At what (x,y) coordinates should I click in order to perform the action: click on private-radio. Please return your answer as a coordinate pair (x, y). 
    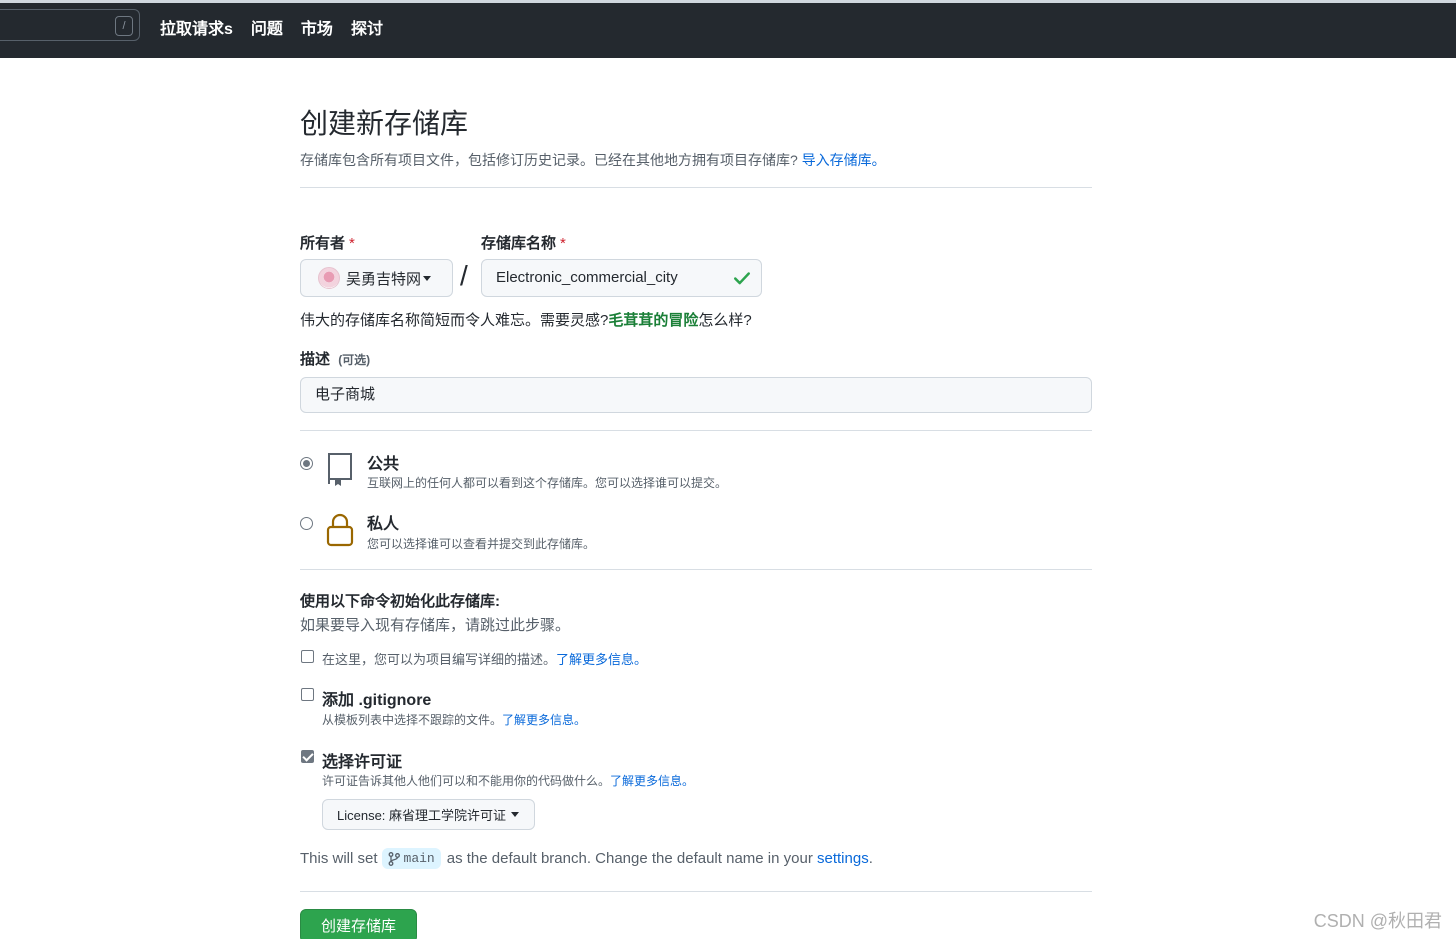
    Looking at the image, I should click on (306, 523).